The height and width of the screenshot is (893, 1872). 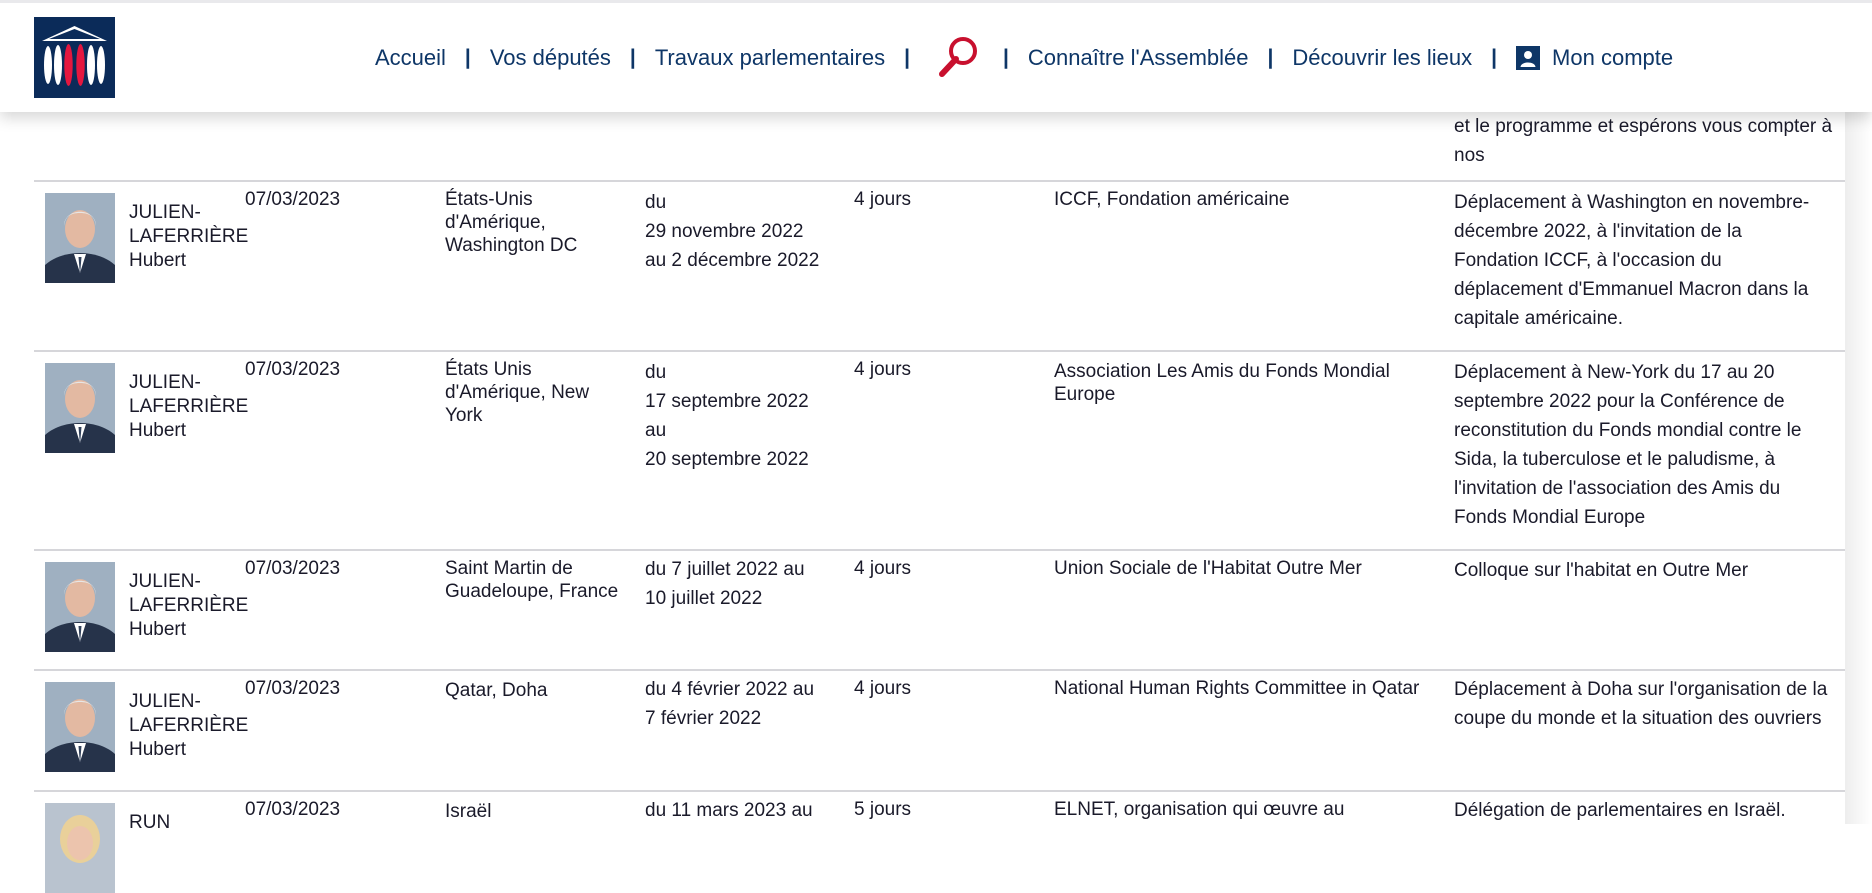 What do you see at coordinates (729, 810) in the screenshot?
I see `period-cell: du 11 mars 2023 au` at bounding box center [729, 810].